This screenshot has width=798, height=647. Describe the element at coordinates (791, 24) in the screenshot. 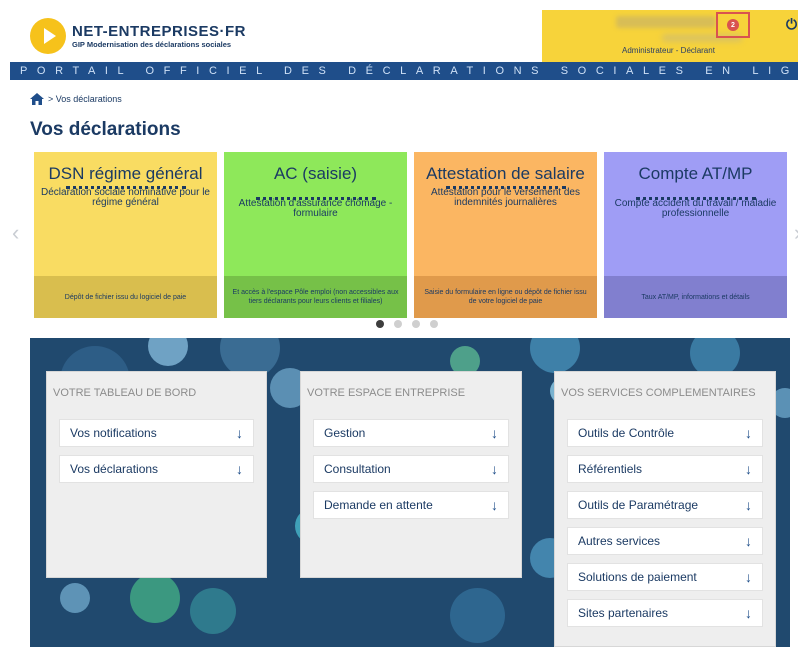

I see `power-icon: ⏻` at that location.